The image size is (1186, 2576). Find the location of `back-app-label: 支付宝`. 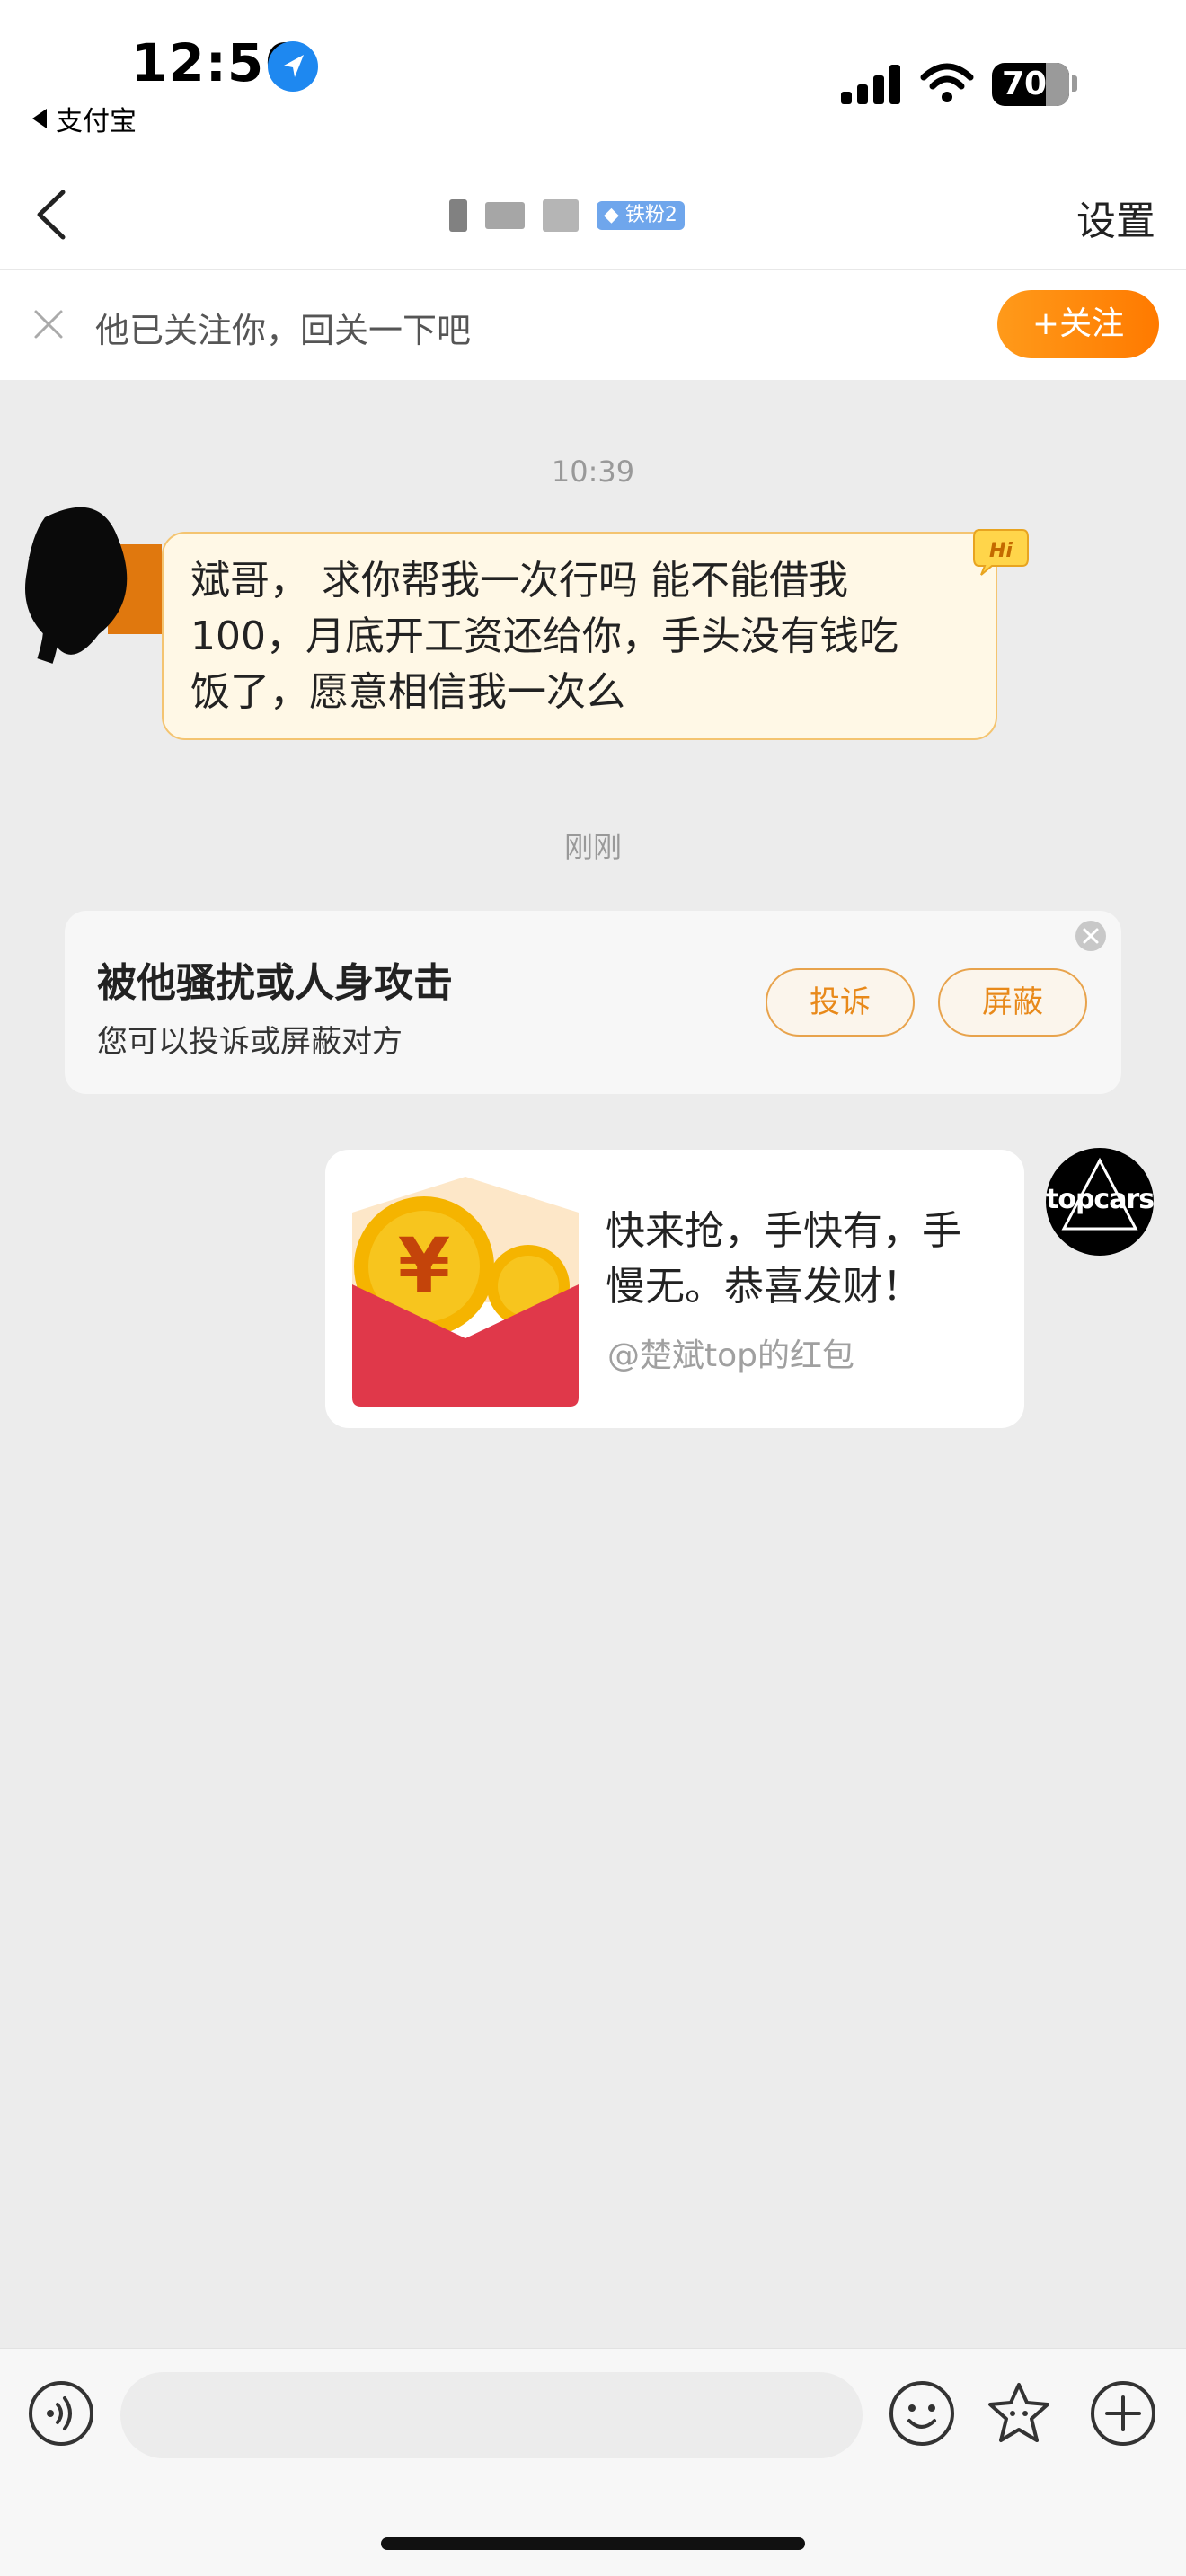

back-app-label: 支付宝 is located at coordinates (96, 121).